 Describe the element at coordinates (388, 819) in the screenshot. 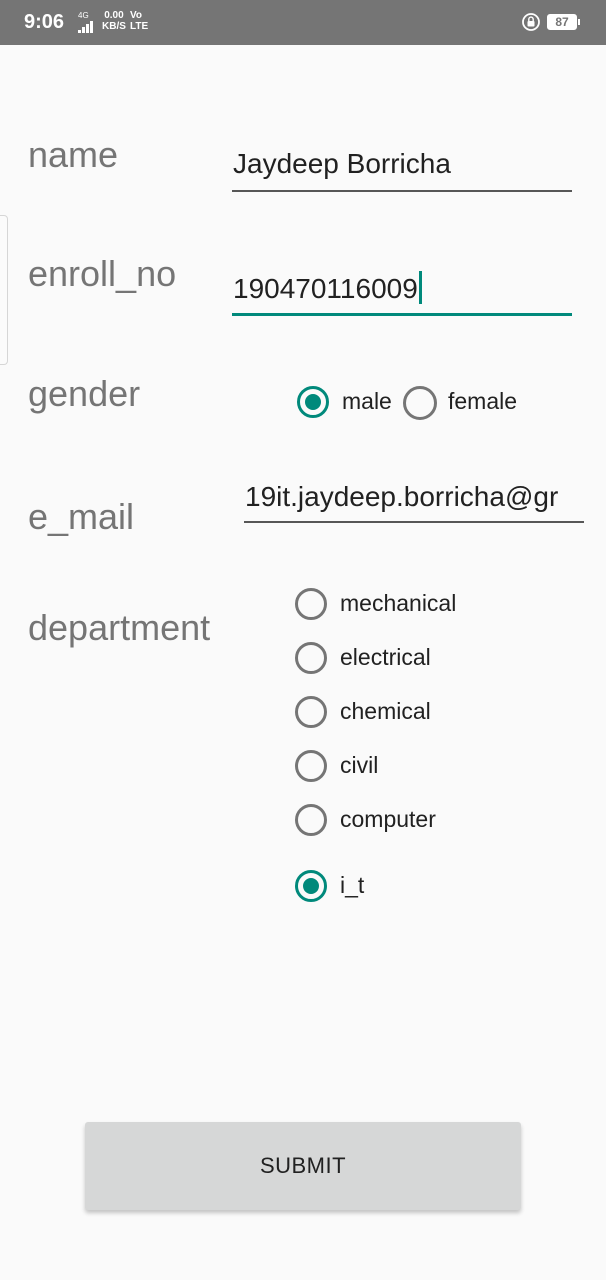

I see `department-computer-label: computer` at that location.